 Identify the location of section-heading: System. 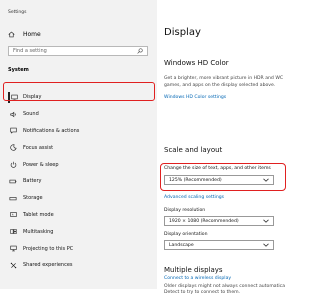
(18, 70).